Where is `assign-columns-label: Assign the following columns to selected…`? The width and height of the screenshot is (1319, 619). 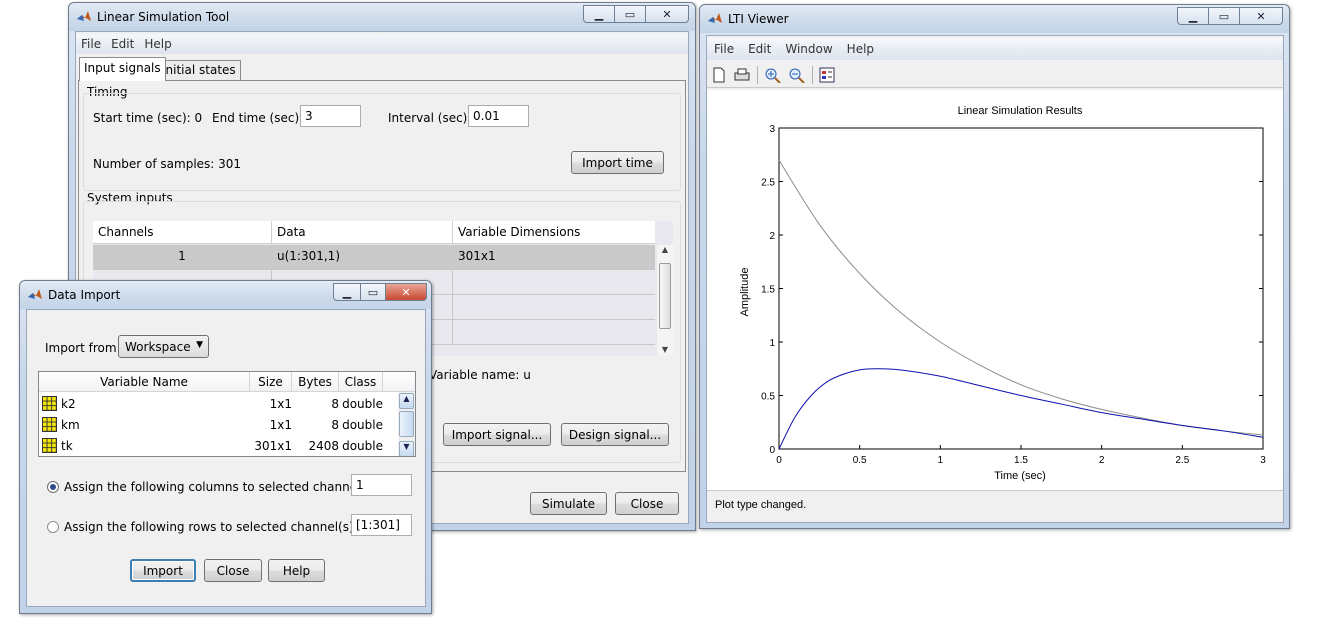 assign-columns-label: Assign the following columns to selected… is located at coordinates (222, 487).